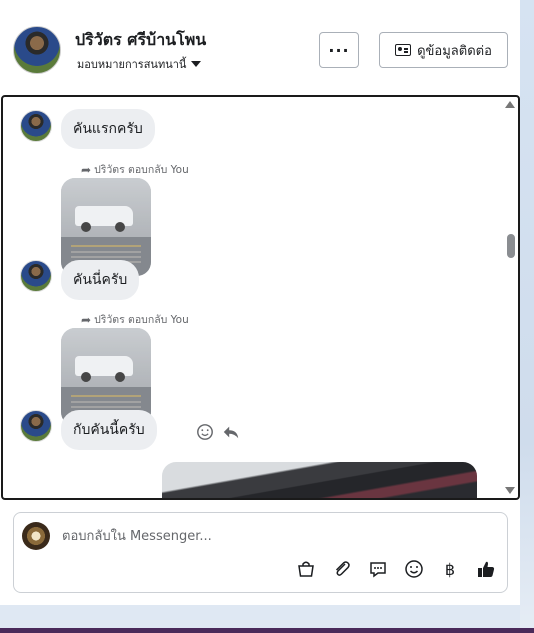 The image size is (534, 633). What do you see at coordinates (132, 64) in the screenshot?
I see `assign-conversation-label: มอบหมายการสนทนานี้` at bounding box center [132, 64].